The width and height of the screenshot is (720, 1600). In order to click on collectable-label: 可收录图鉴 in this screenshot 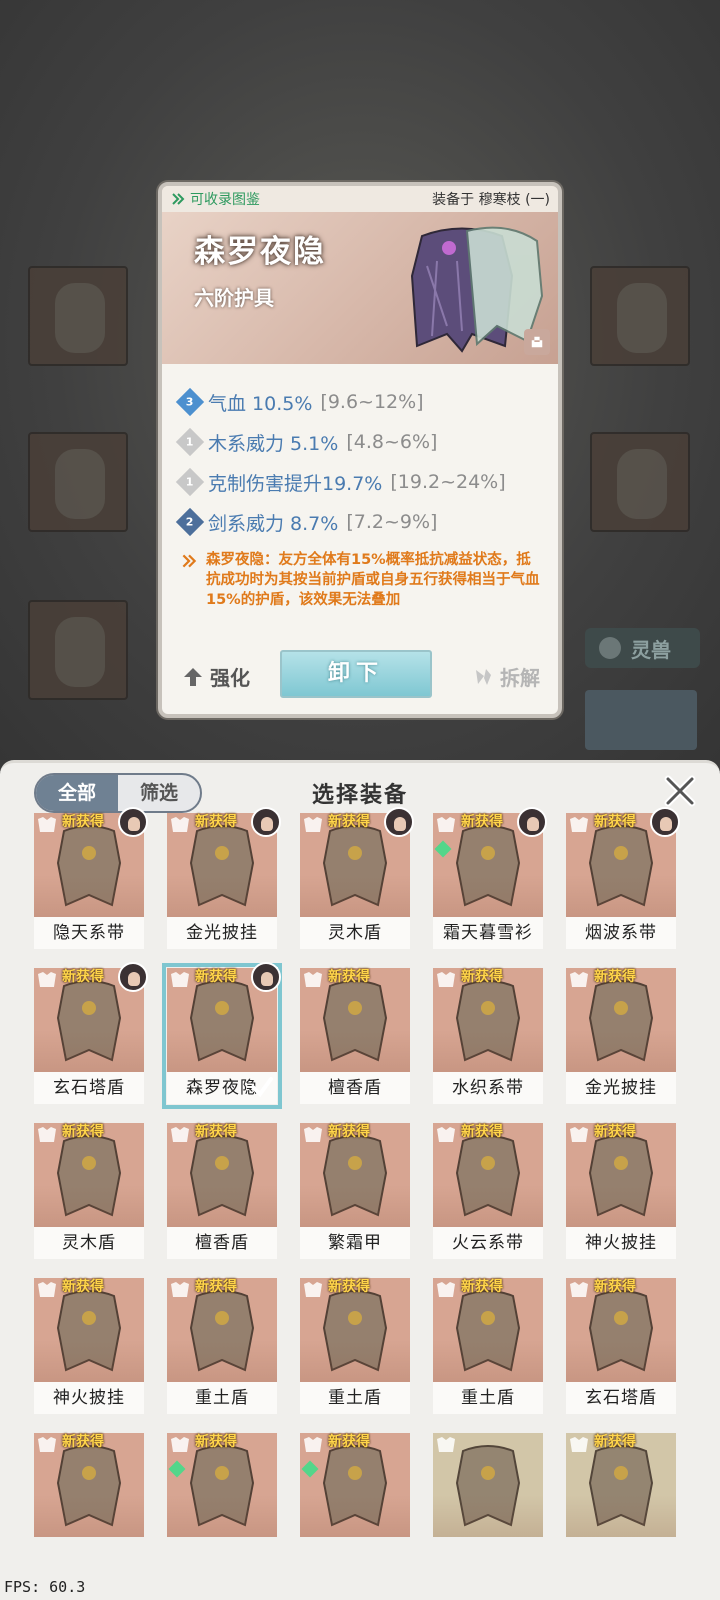, I will do `click(225, 200)`.